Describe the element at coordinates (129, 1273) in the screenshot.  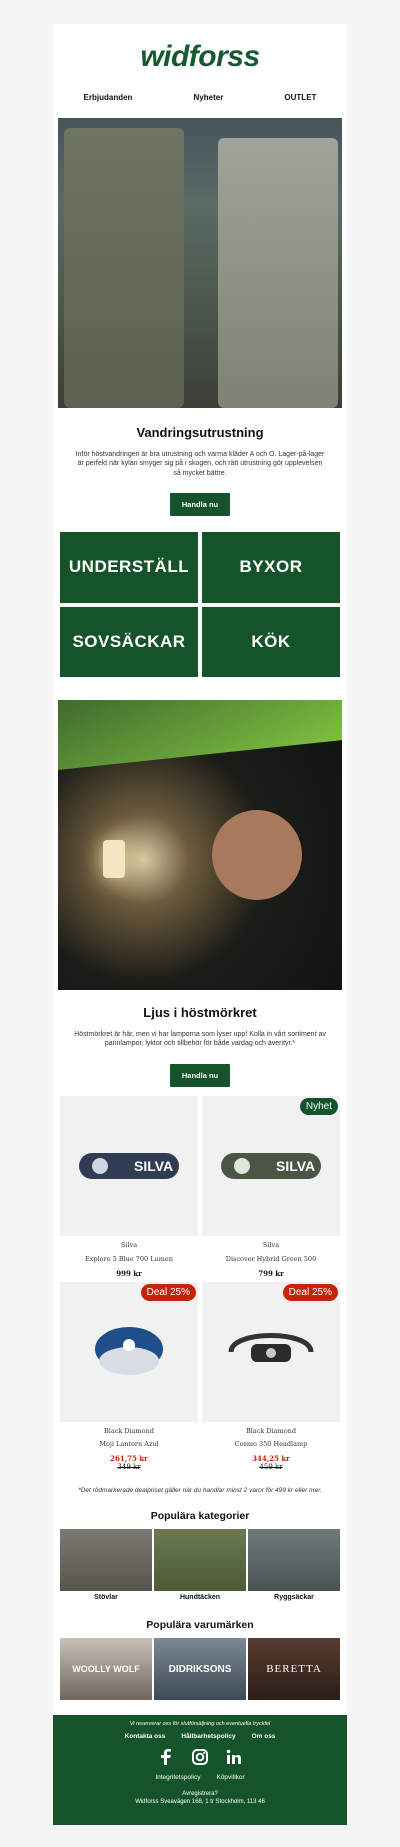
I see `product-price: 999 kr` at that location.